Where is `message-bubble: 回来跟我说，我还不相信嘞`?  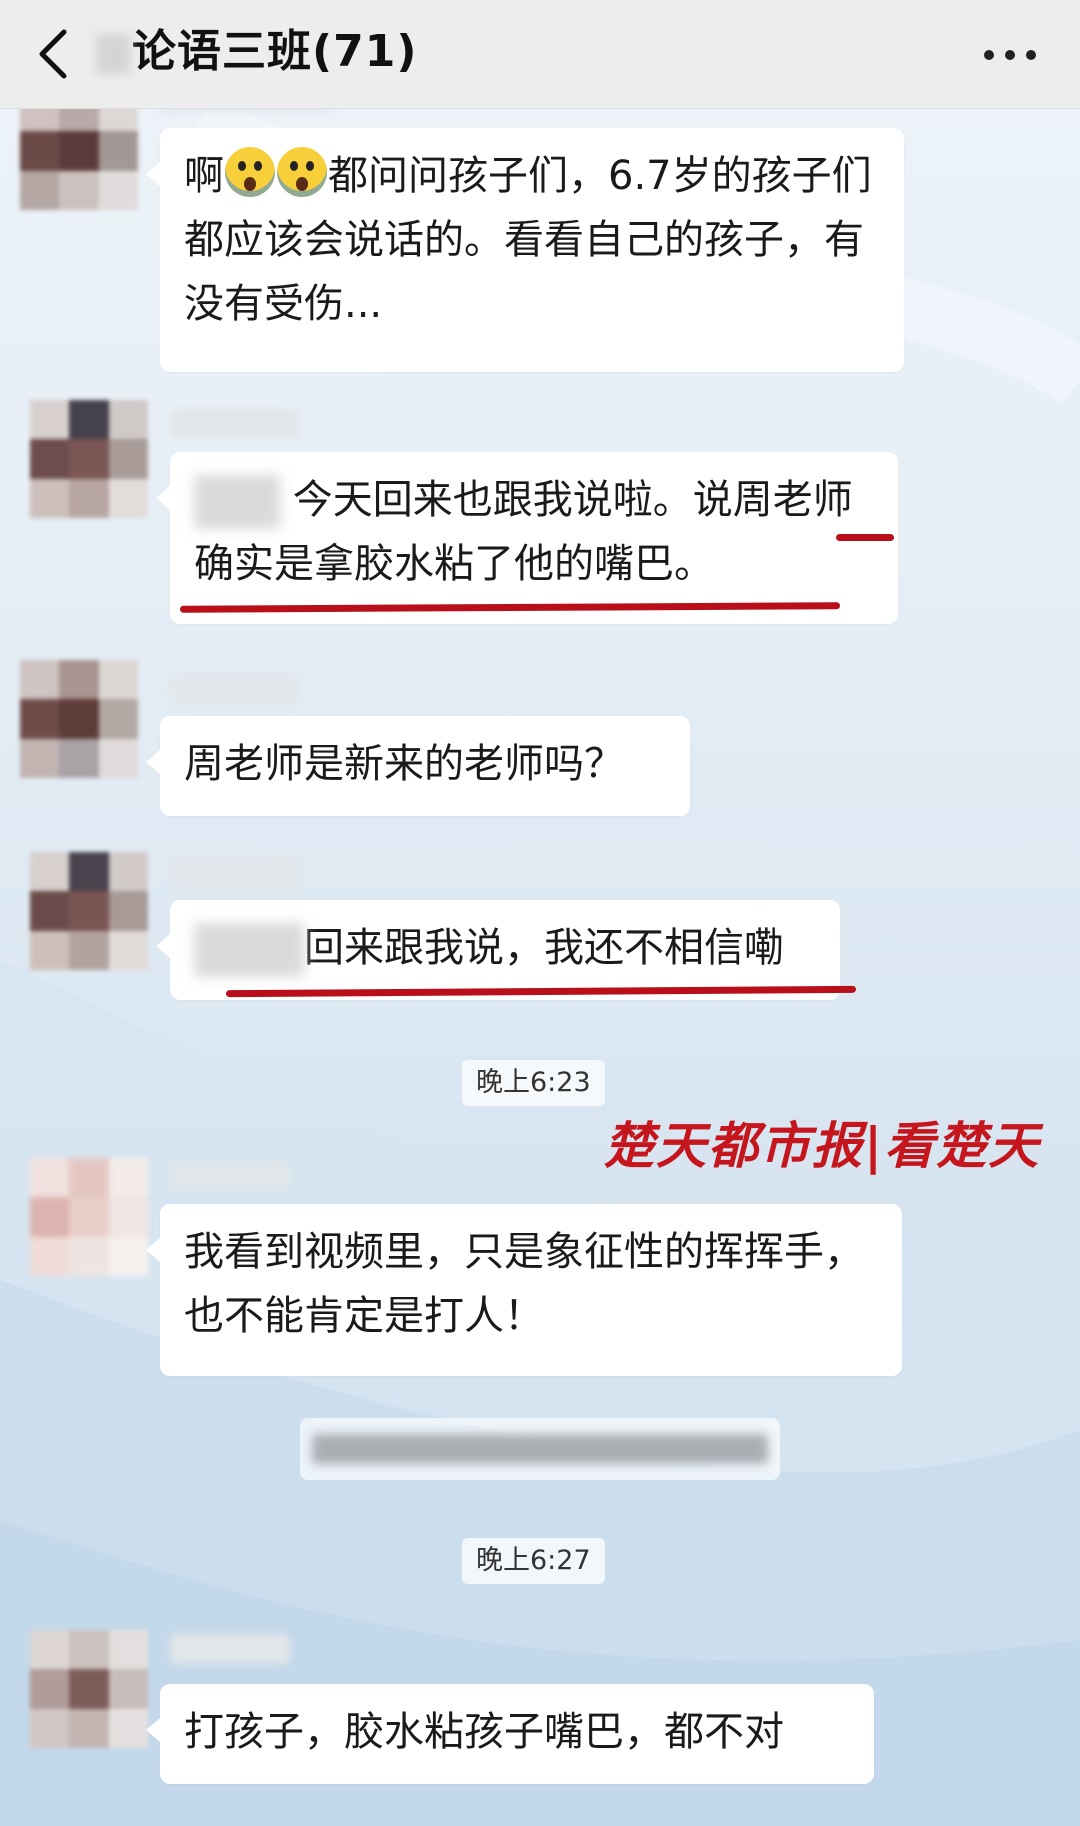
message-bubble: 回来跟我说，我还不相信嘞 is located at coordinates (498, 950).